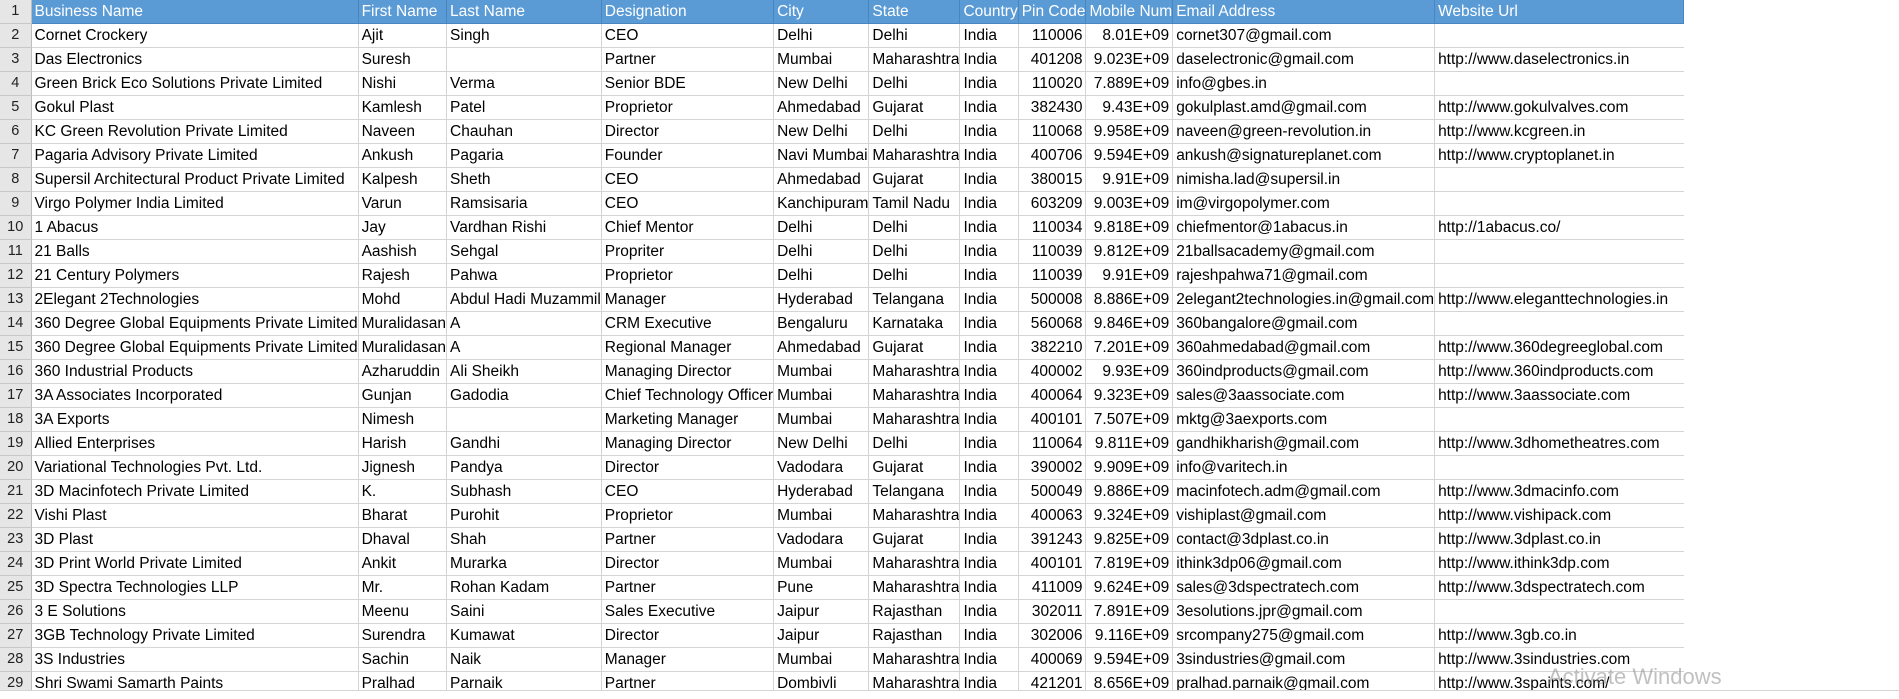 Image resolution: width=1899 pixels, height=699 pixels. I want to click on row-number: 1, so click(16, 12).